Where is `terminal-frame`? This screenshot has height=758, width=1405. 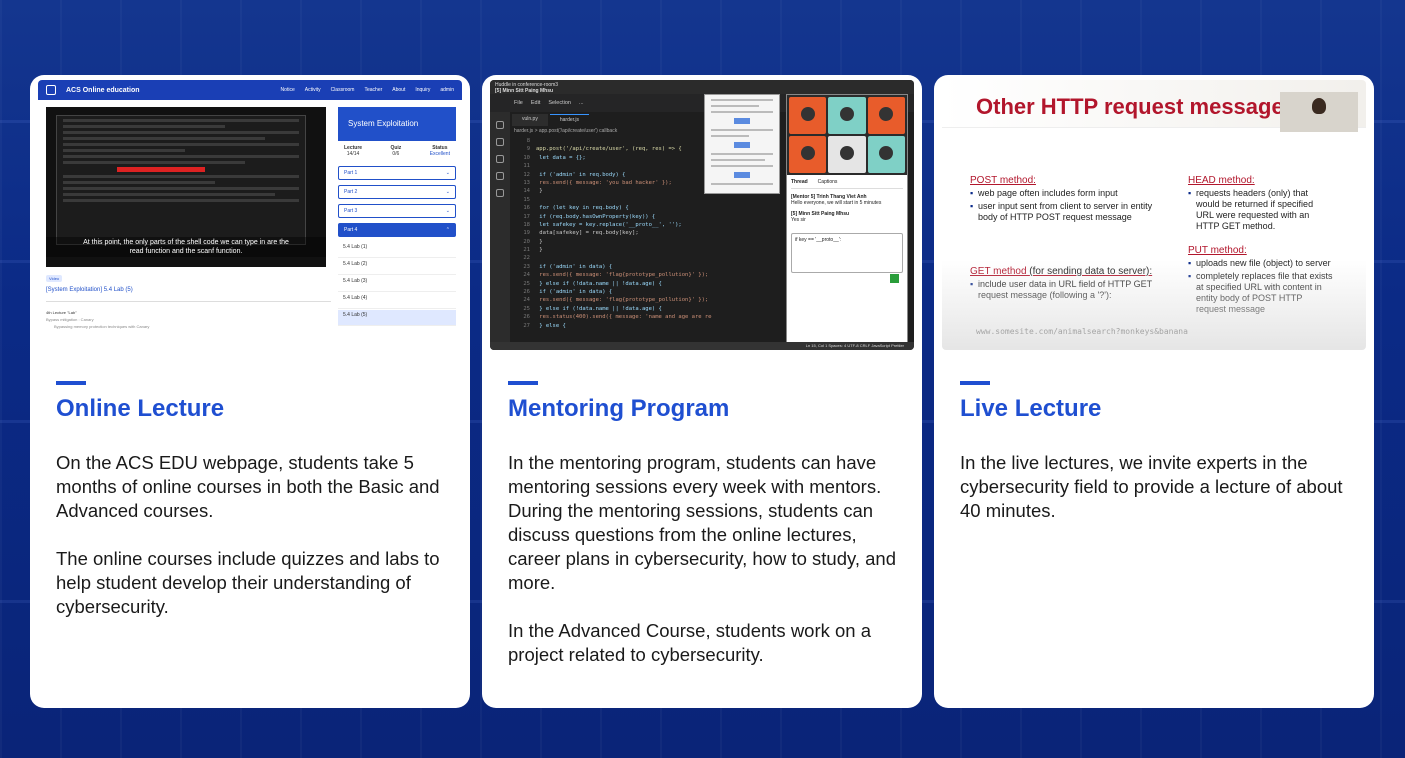
terminal-frame is located at coordinates (181, 180).